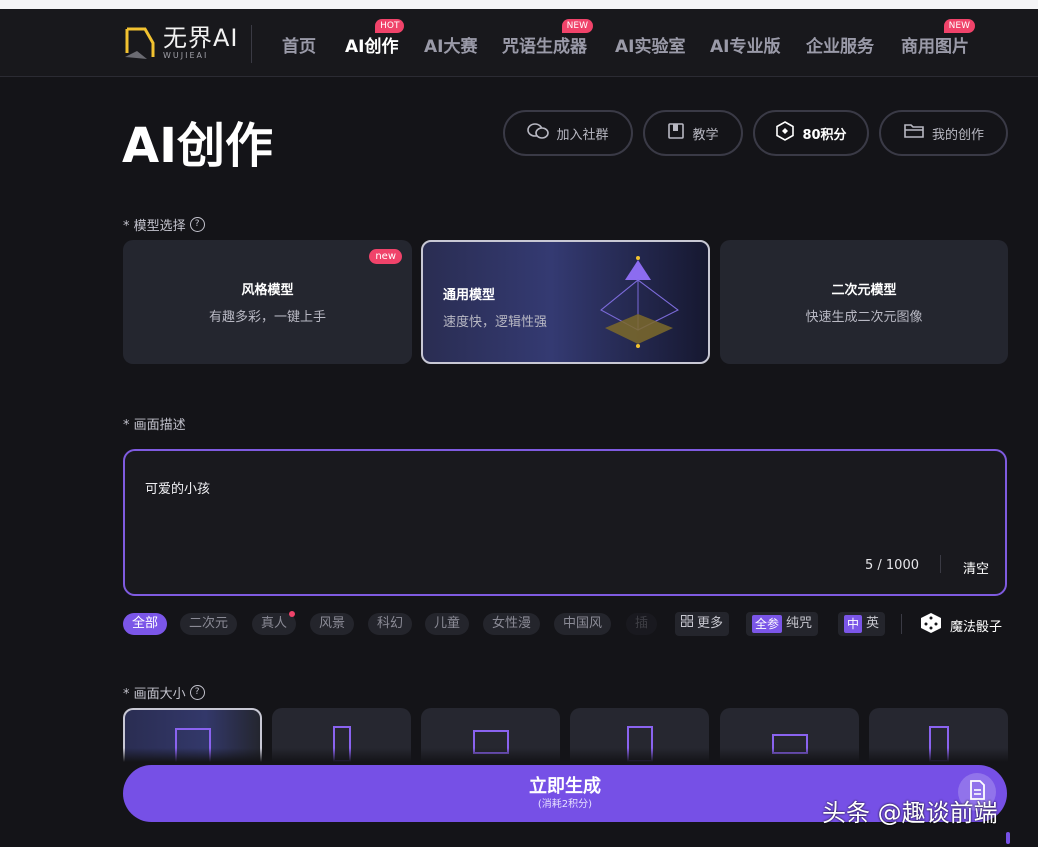 The width and height of the screenshot is (1038, 847). I want to click on nav-item-lab: AI实验室, so click(650, 44).